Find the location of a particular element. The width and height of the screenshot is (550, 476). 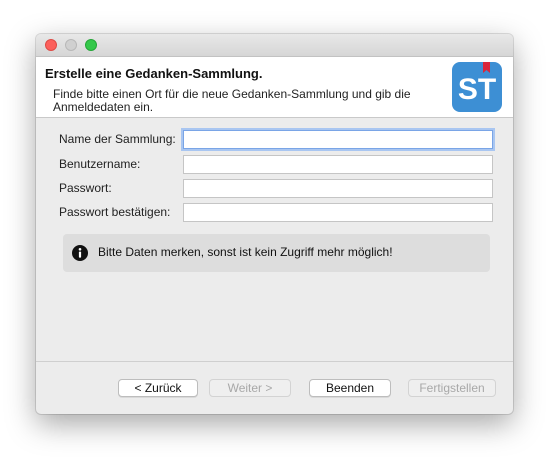

password-confirm-label: Passwort bestätigen: is located at coordinates (115, 212).